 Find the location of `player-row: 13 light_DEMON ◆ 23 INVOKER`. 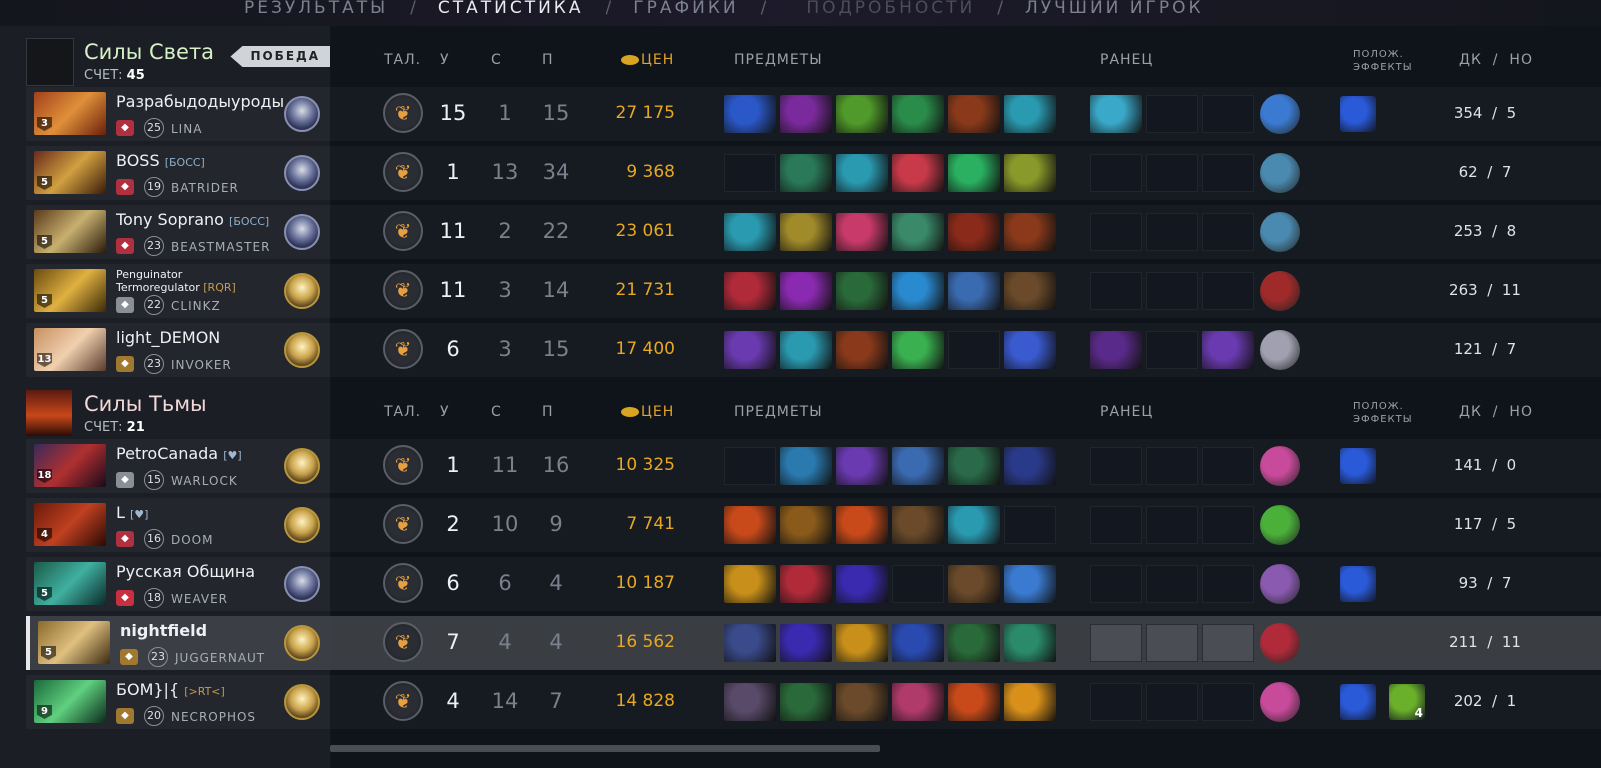

player-row: 13 light_DEMON ◆ 23 INVOKER is located at coordinates (178, 350).